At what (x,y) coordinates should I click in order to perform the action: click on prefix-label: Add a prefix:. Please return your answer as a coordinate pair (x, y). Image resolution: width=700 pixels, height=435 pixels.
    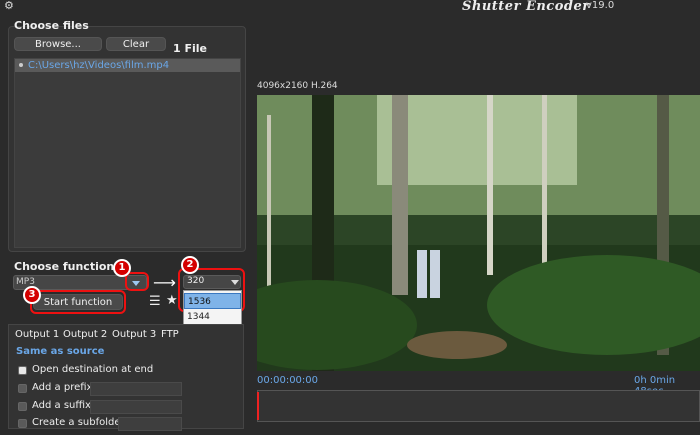
    Looking at the image, I should click on (64, 387).